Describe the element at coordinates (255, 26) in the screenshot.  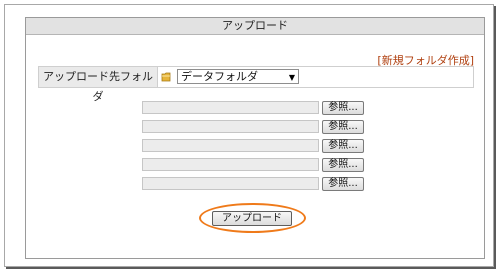
I see `panel-title: アップロード` at that location.